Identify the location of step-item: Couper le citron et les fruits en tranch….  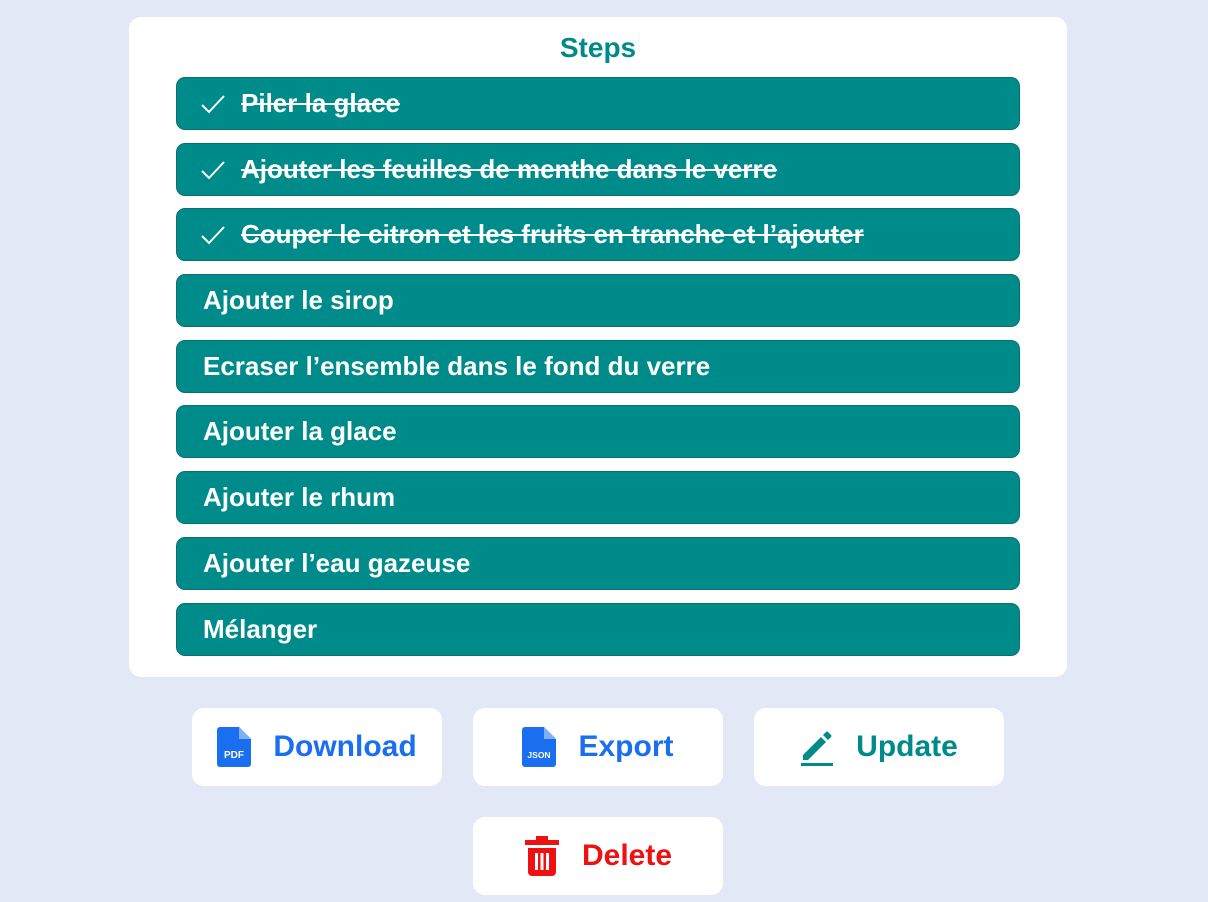
(598, 235).